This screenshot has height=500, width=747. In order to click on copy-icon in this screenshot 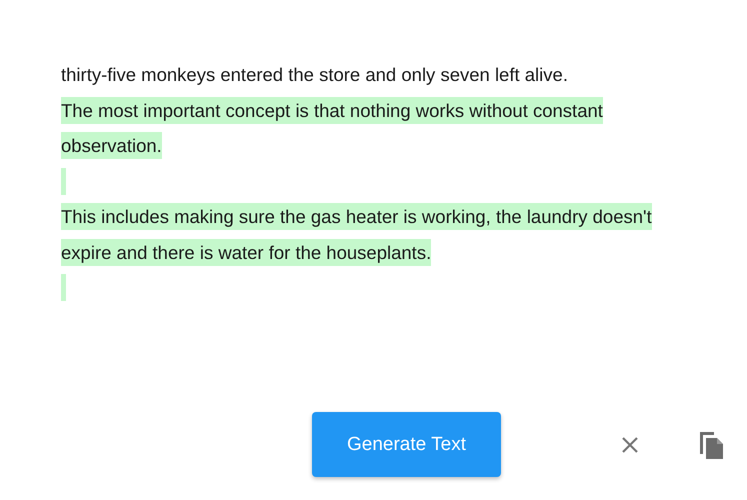, I will do `click(711, 445)`.